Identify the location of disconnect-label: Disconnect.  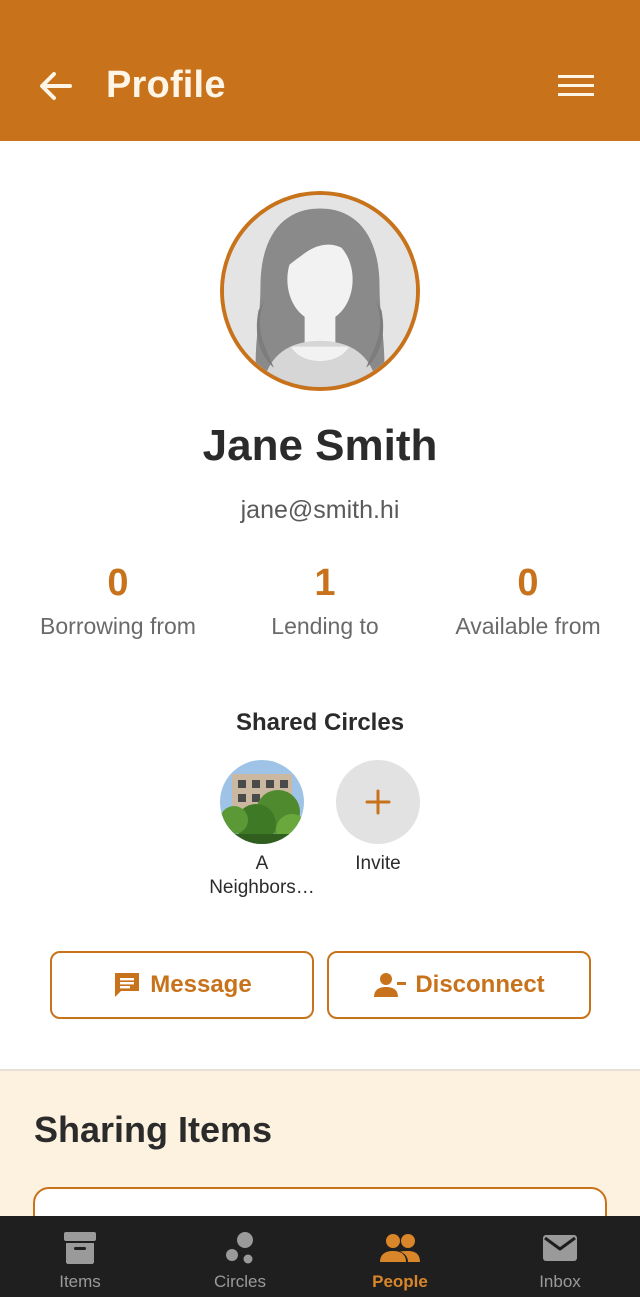
(480, 984).